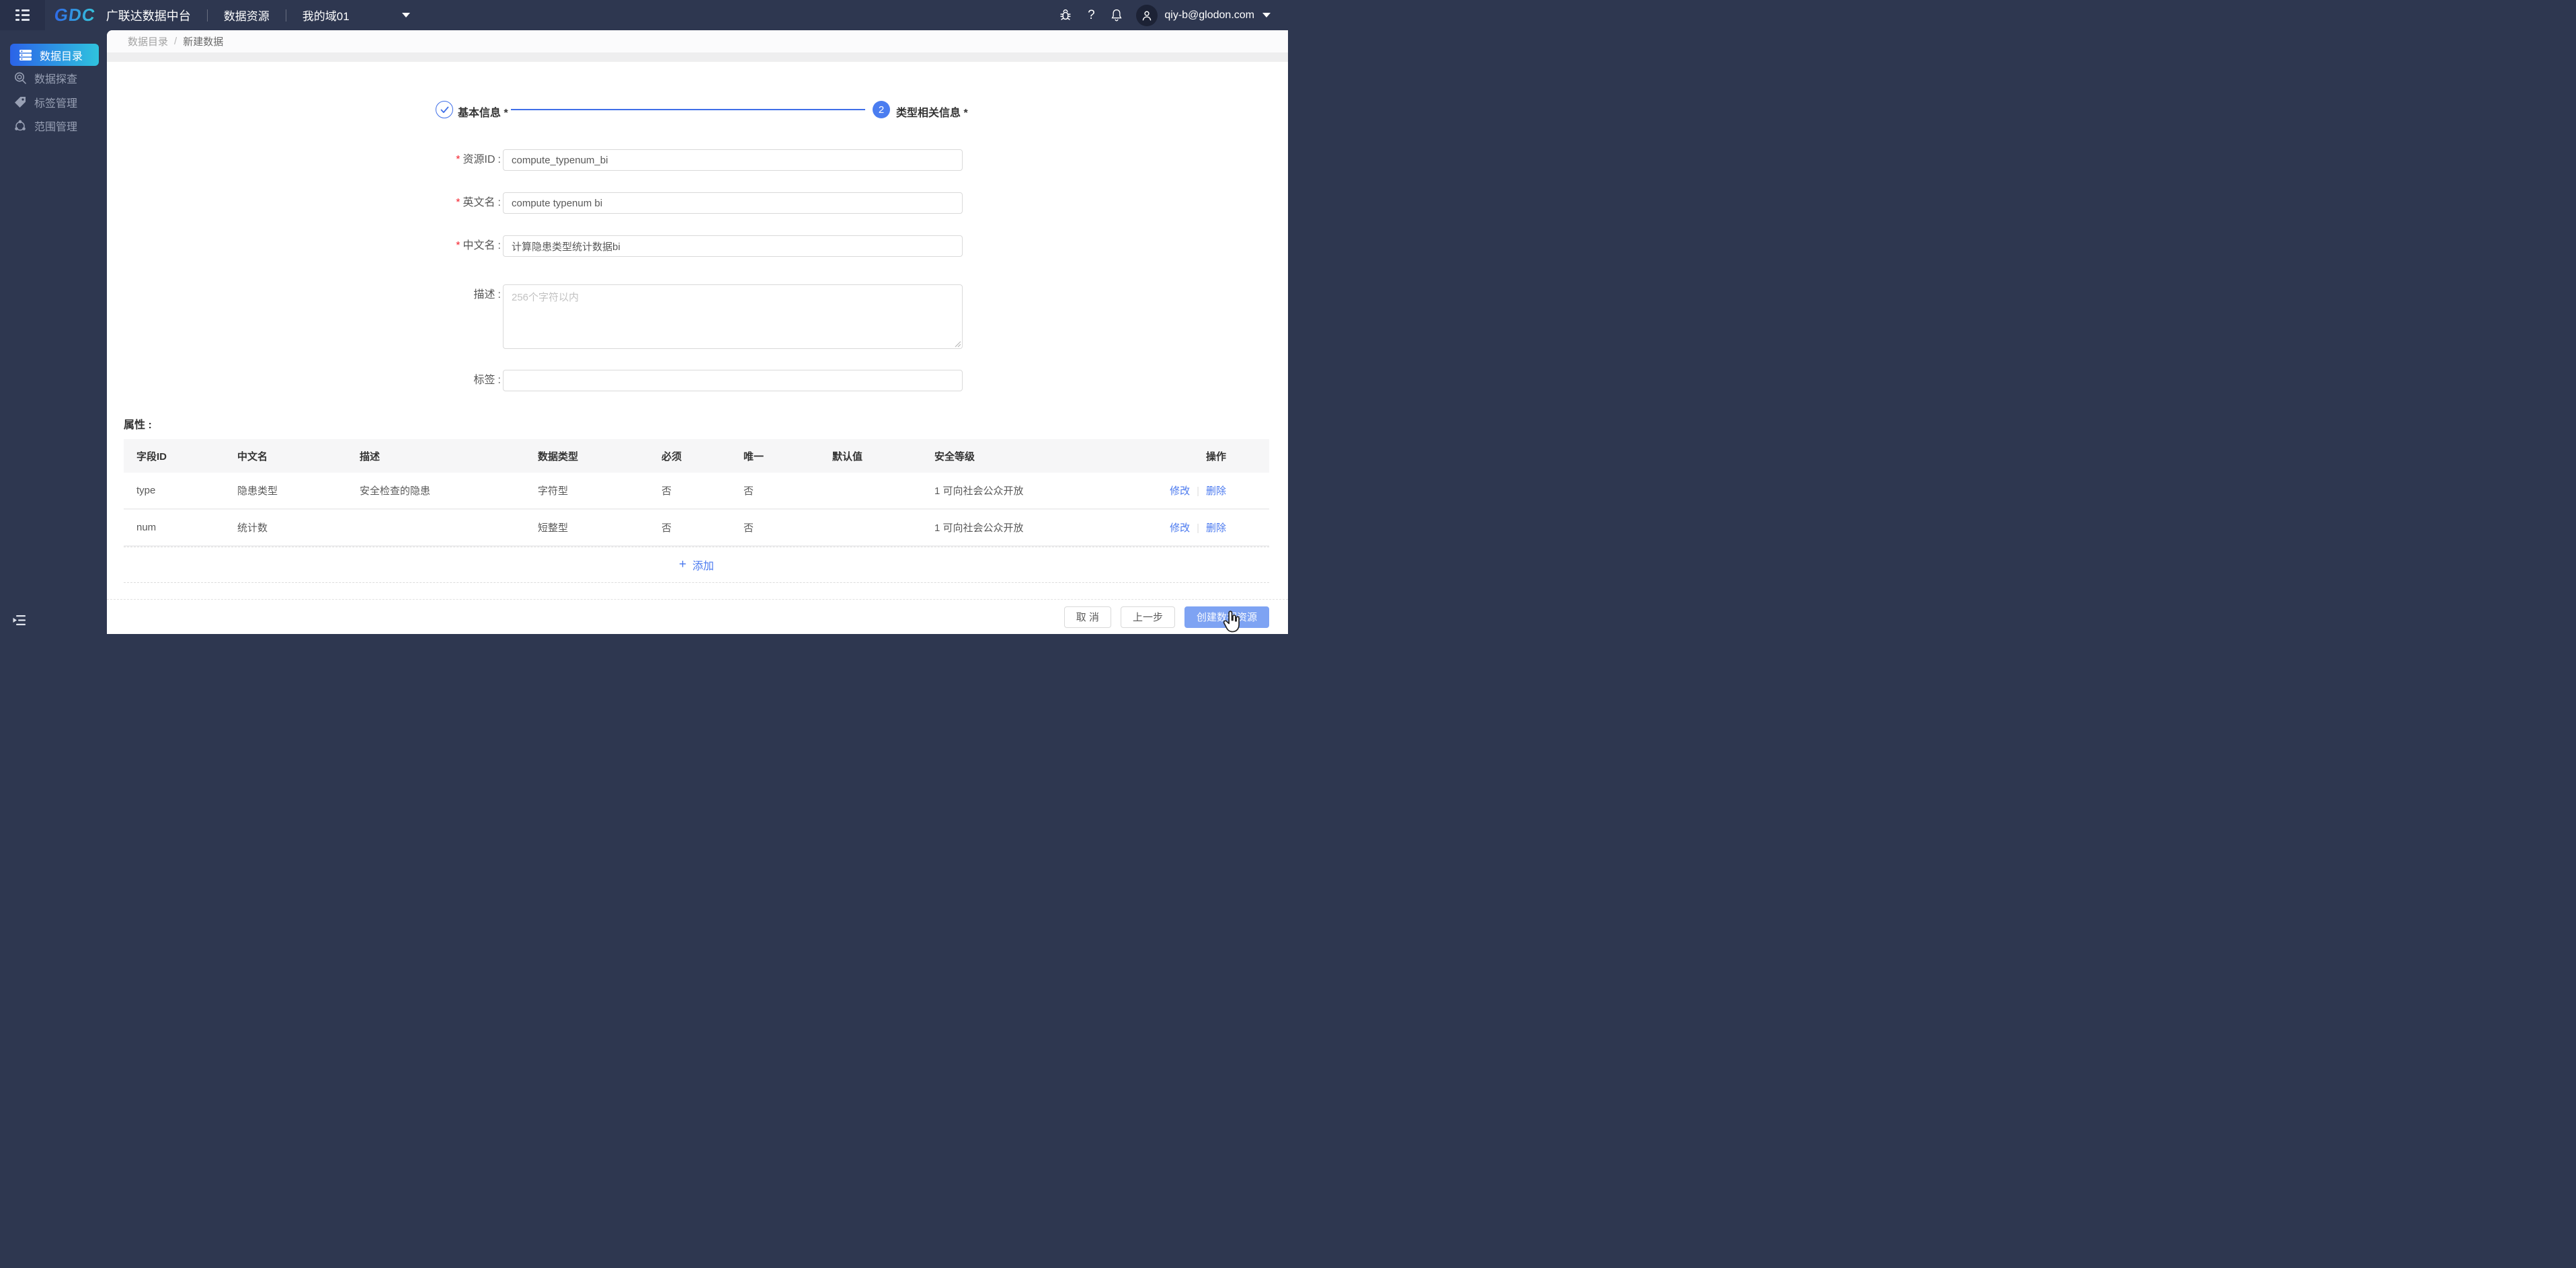  Describe the element at coordinates (1226, 617) in the screenshot. I see `create-data-resource-button: 创建数据资源` at that location.